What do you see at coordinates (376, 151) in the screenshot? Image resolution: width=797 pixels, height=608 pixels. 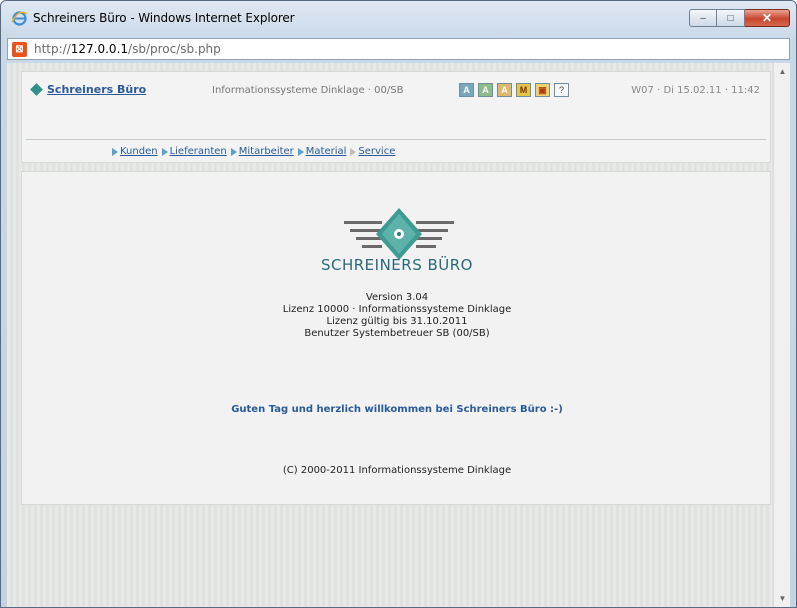 I see `nav-link-service: Service` at bounding box center [376, 151].